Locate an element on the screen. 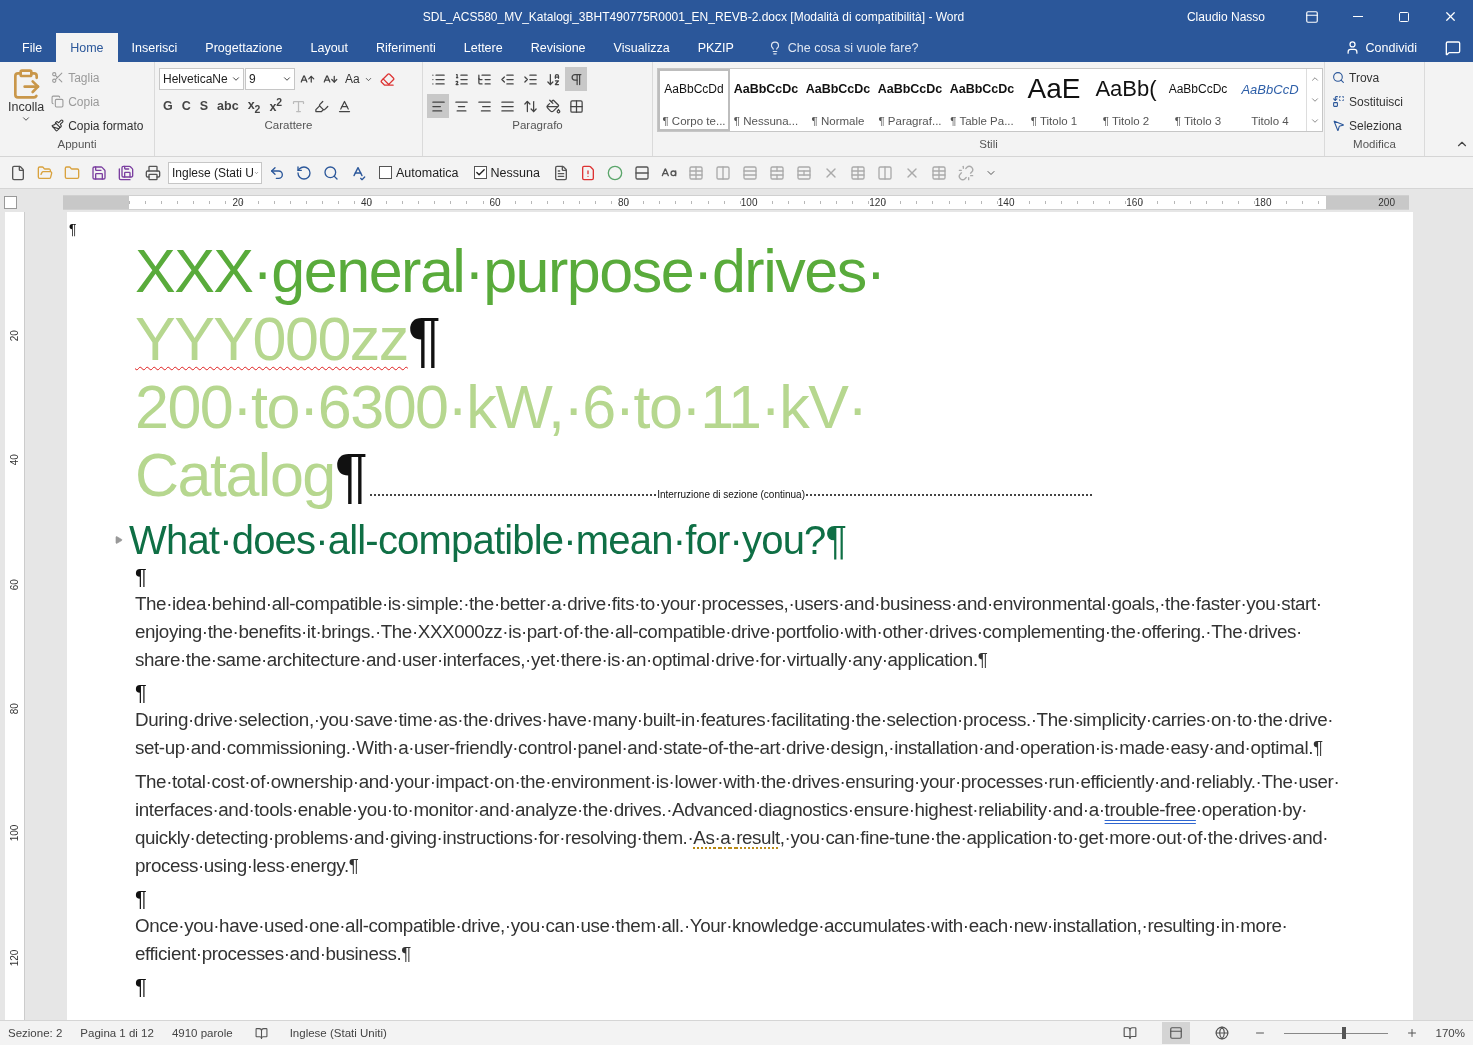  paint-bucket-icon is located at coordinates (553, 106).